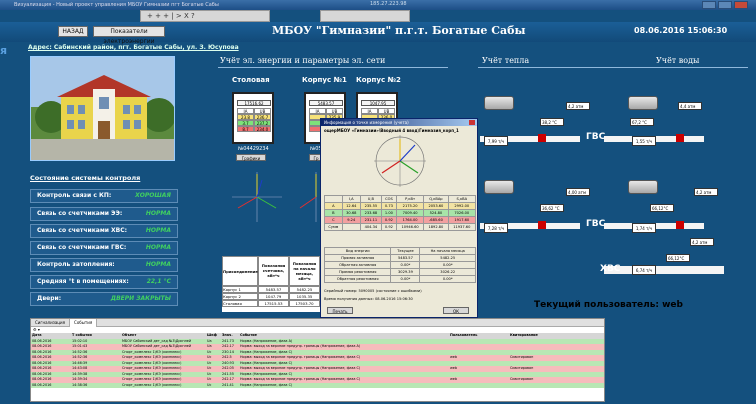  What do you see at coordinates (741, 5) in the screenshot?
I see `close-icon` at bounding box center [741, 5].